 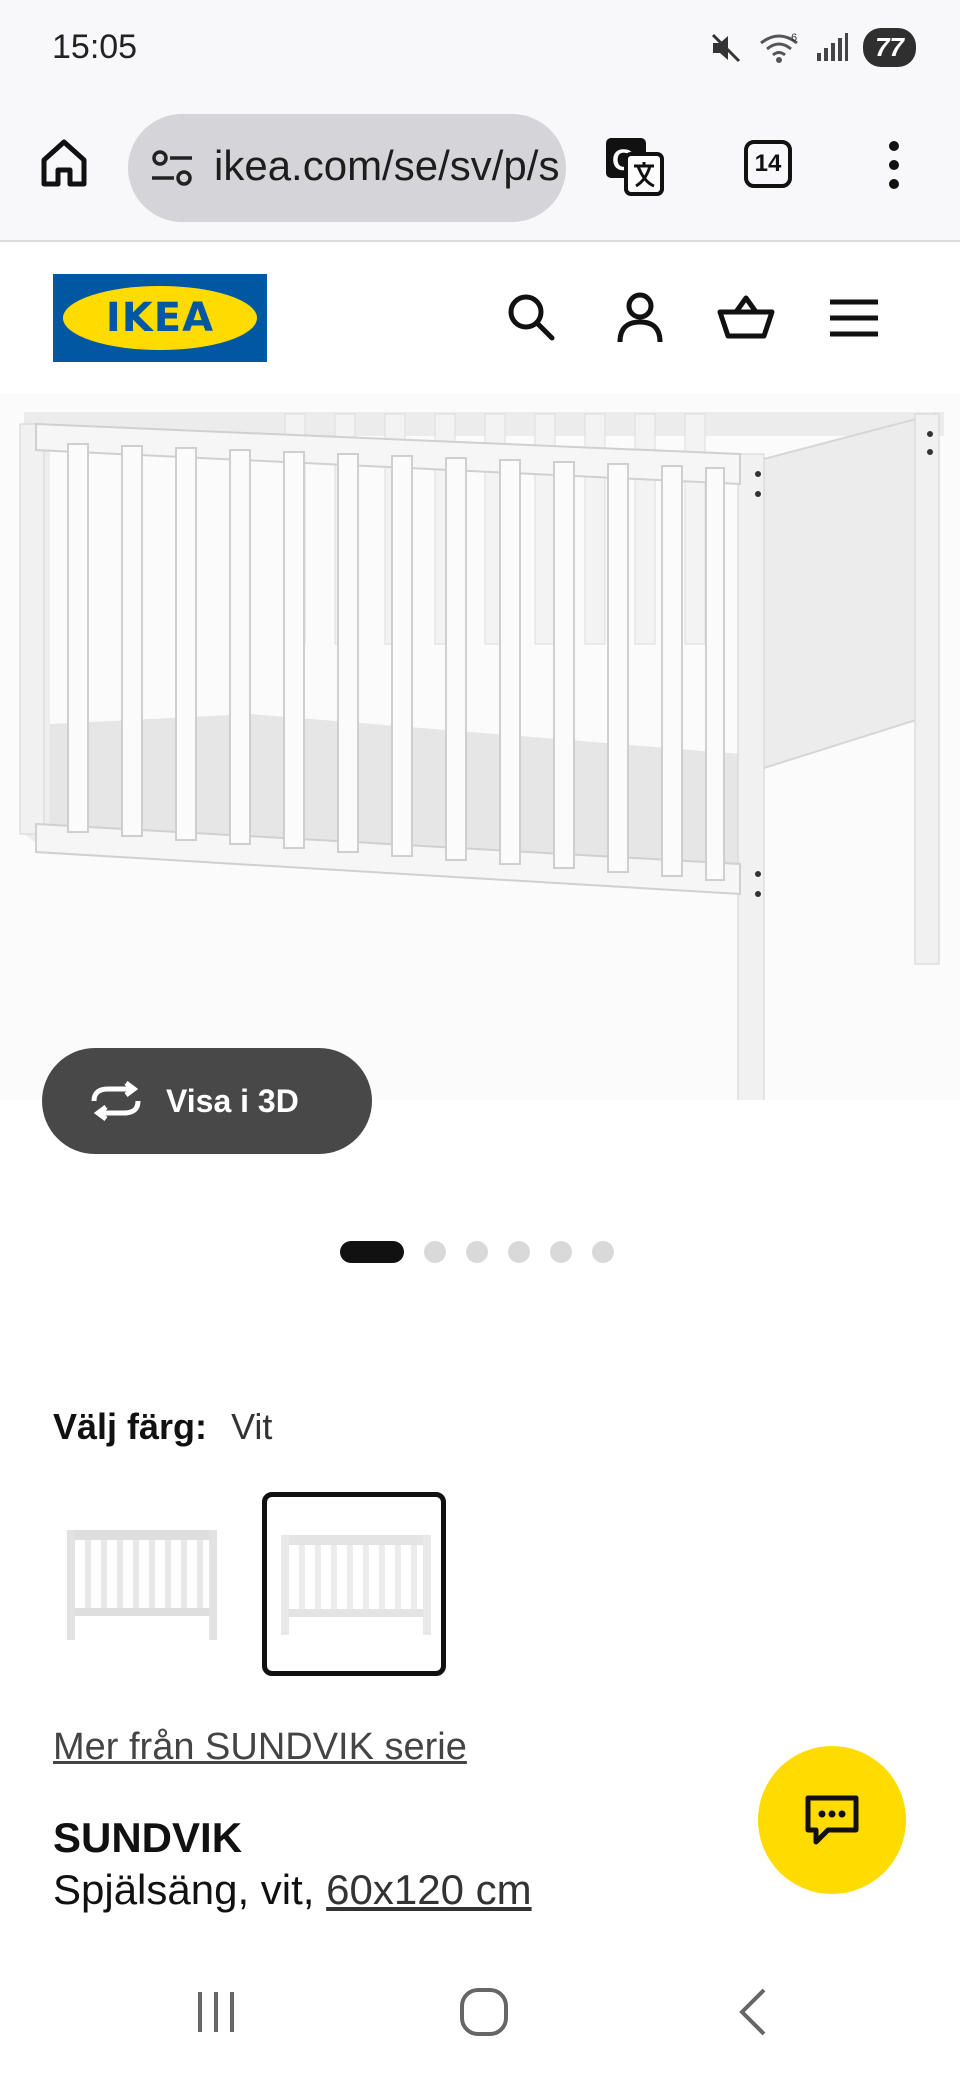 I want to click on account-icon, so click(x=640, y=318).